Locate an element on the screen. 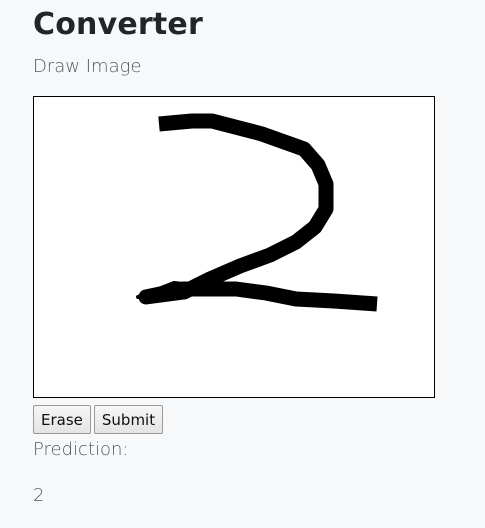  button-row: Erase Submit is located at coordinates (98, 419).